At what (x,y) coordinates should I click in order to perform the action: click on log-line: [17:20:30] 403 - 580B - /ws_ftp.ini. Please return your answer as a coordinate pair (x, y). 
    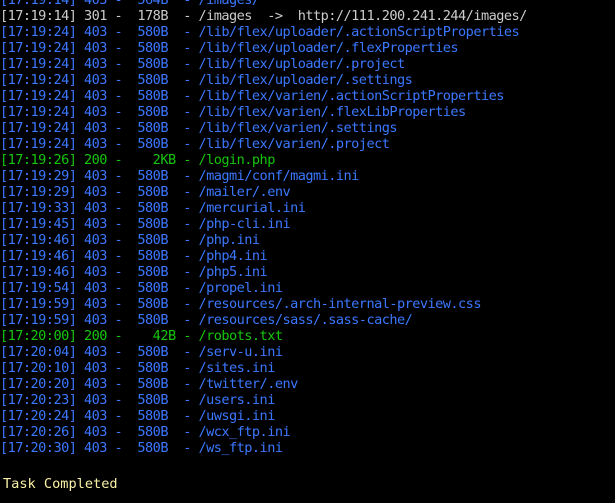
    Looking at the image, I should click on (141, 448).